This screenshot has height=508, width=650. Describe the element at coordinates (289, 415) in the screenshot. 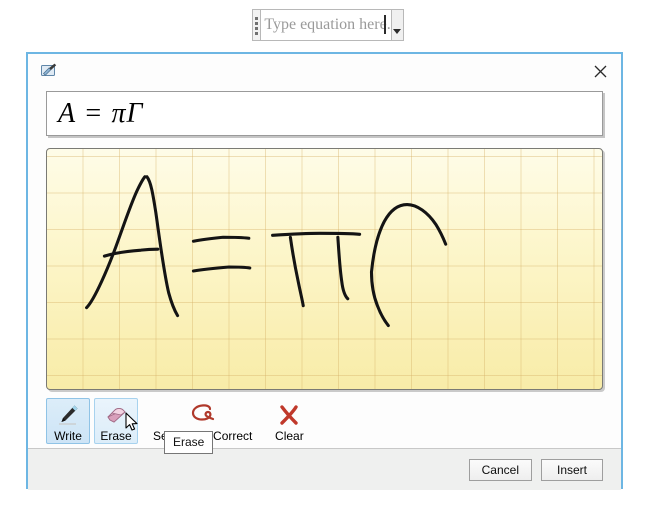

I see `red-x-icon` at that location.